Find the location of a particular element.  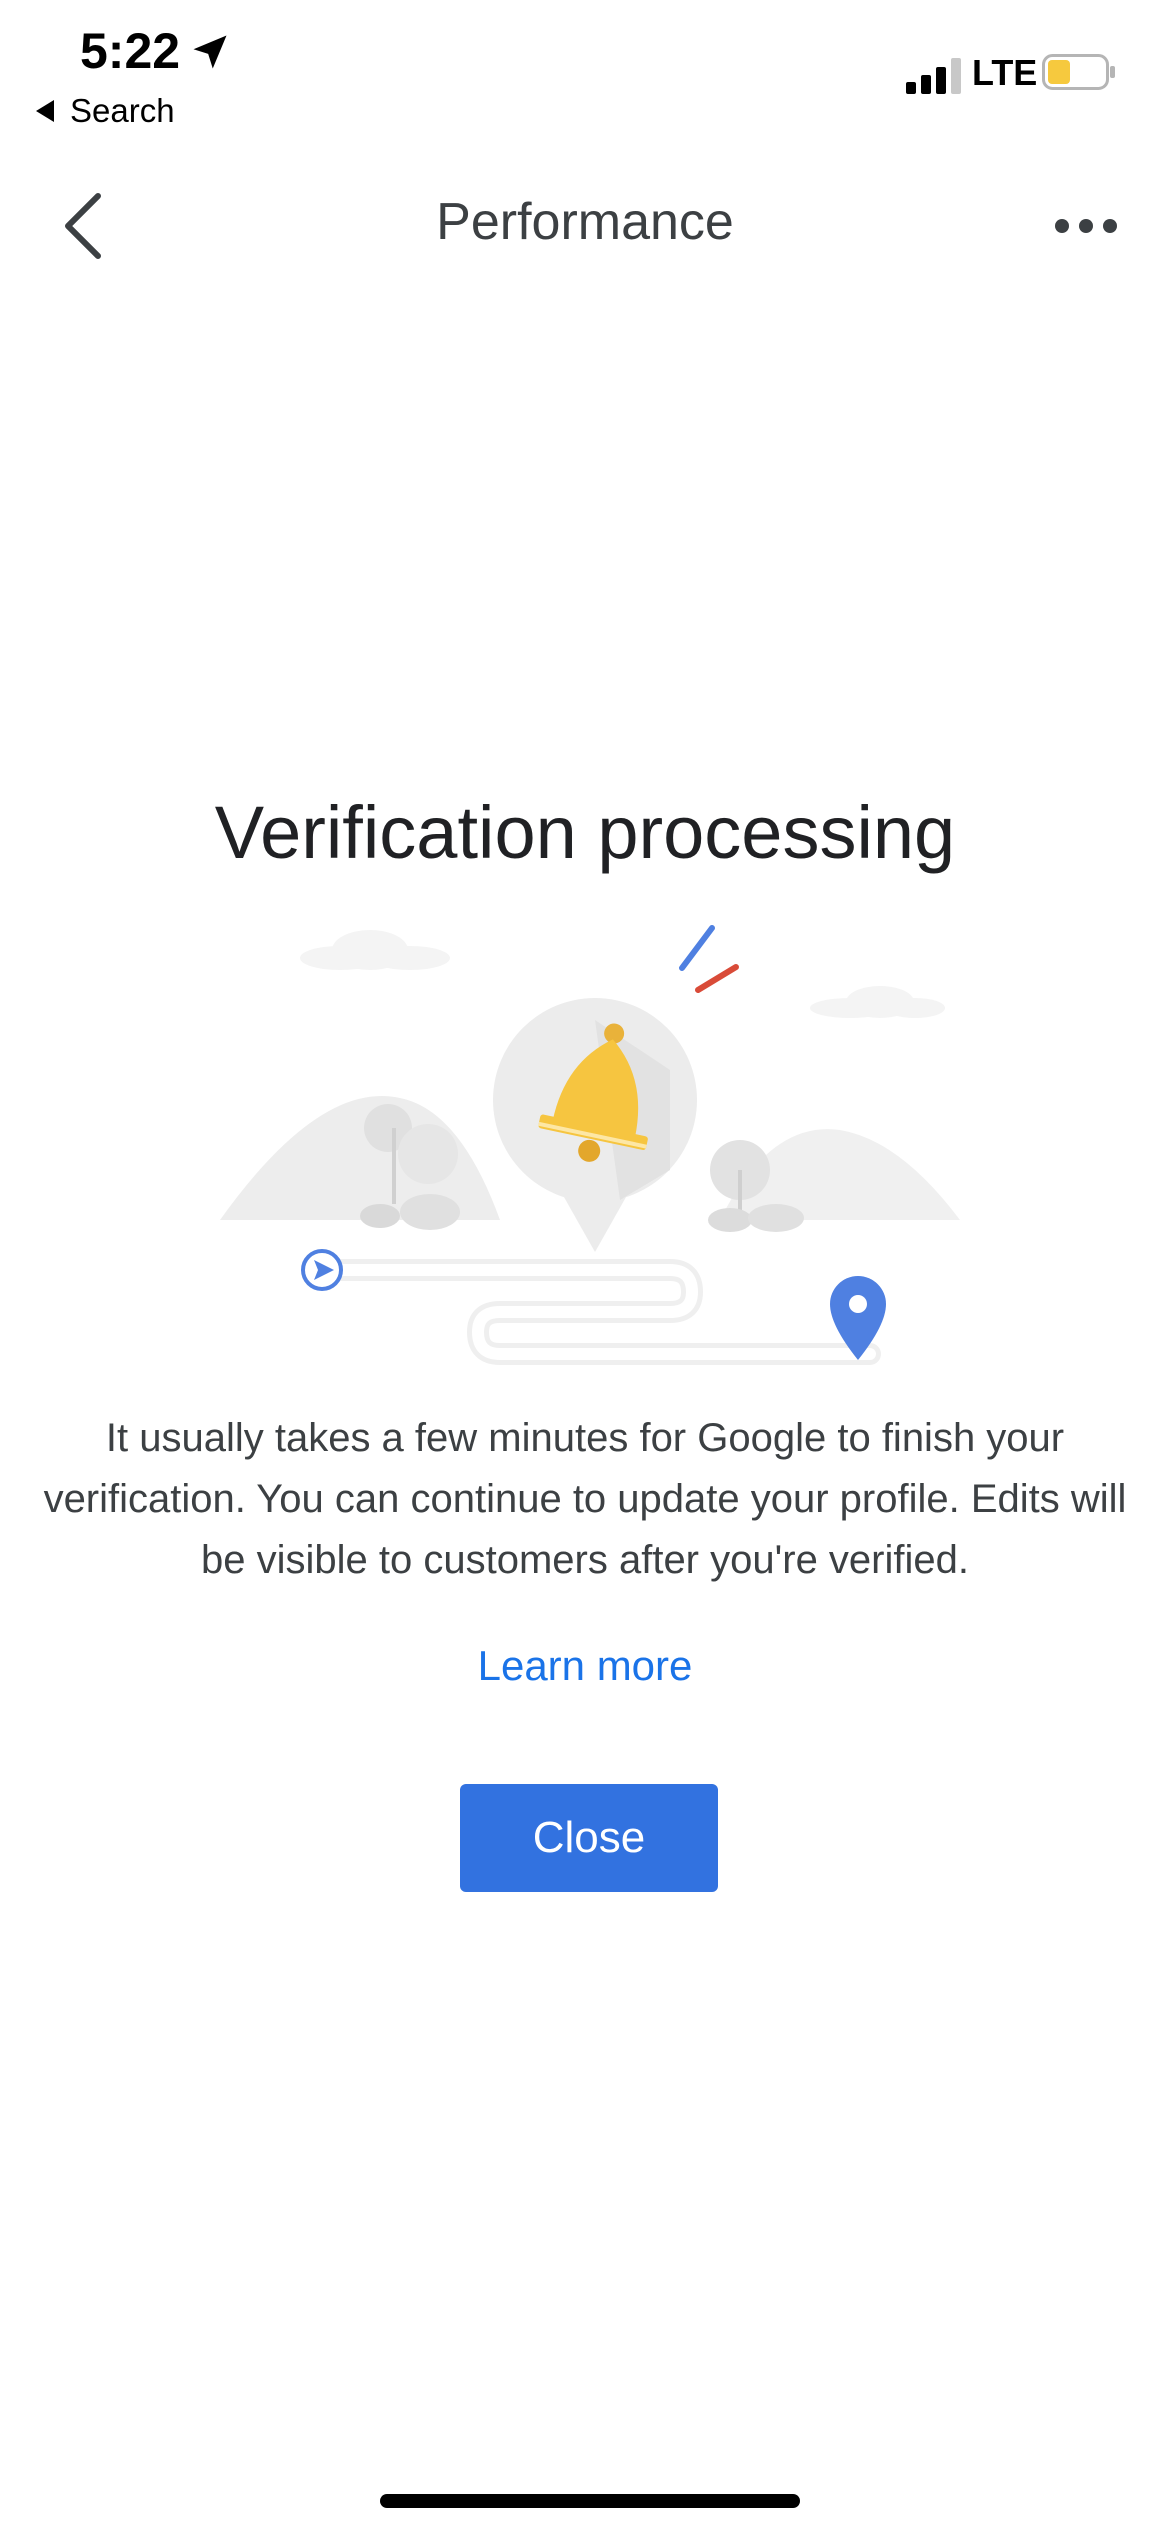

network-type: LTE is located at coordinates (1005, 72).